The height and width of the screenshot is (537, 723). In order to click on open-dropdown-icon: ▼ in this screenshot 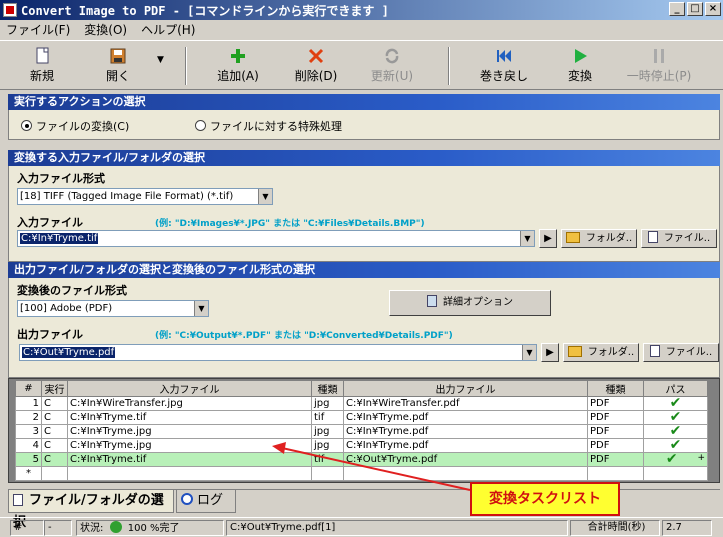, I will do `click(160, 60)`.